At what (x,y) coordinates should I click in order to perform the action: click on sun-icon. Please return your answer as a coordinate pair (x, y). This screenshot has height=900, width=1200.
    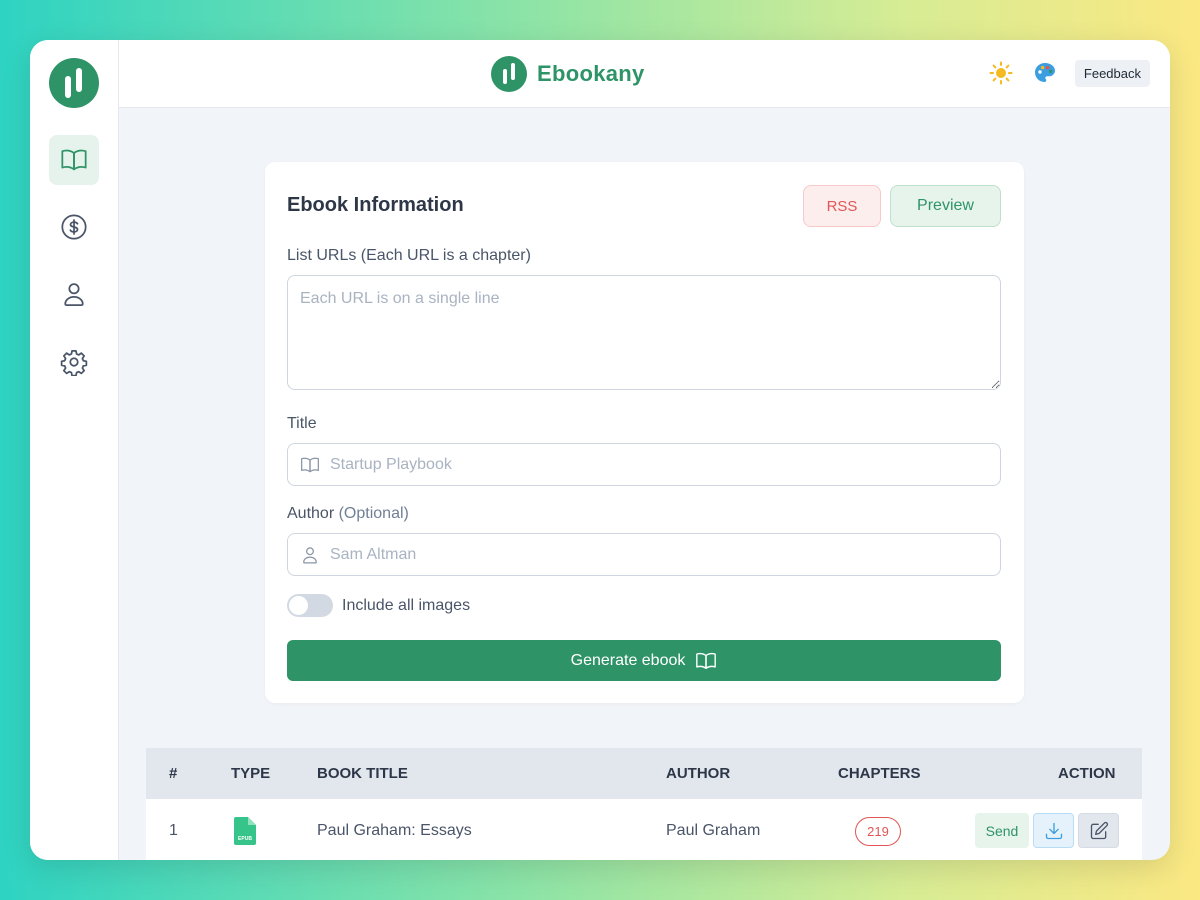
    Looking at the image, I should click on (1001, 73).